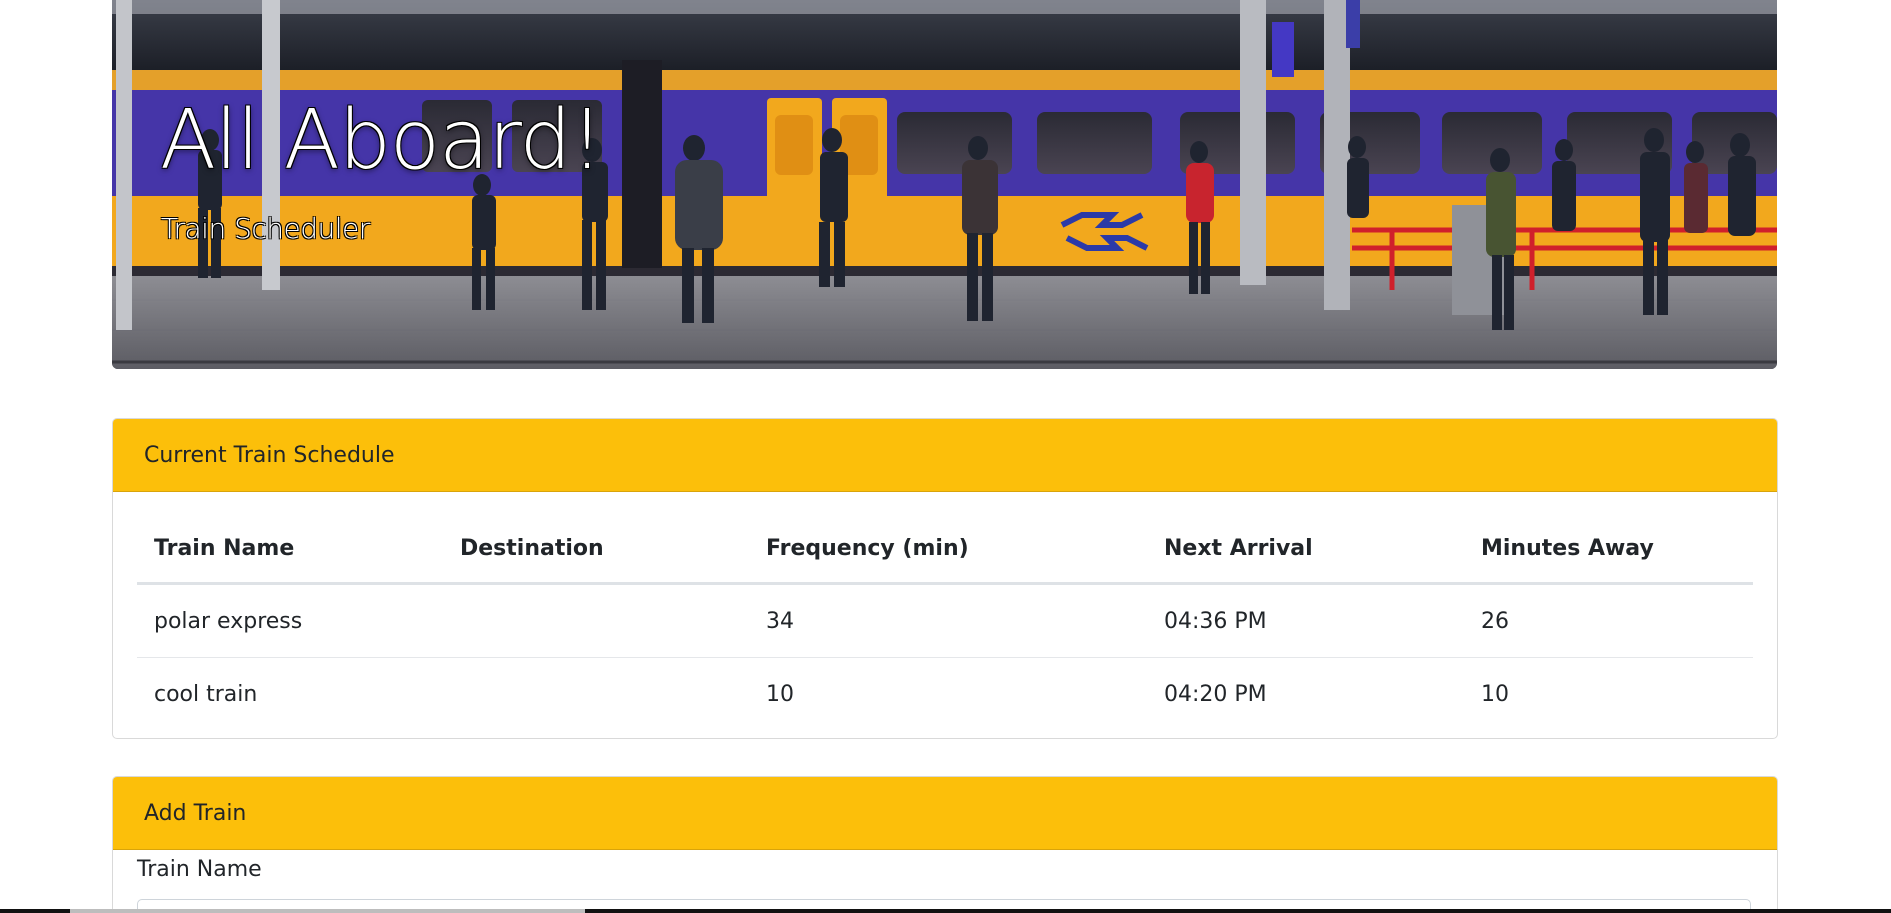 This screenshot has height=913, width=1891. I want to click on cell-next-arrival: 04:20 PM, so click(1215, 694).